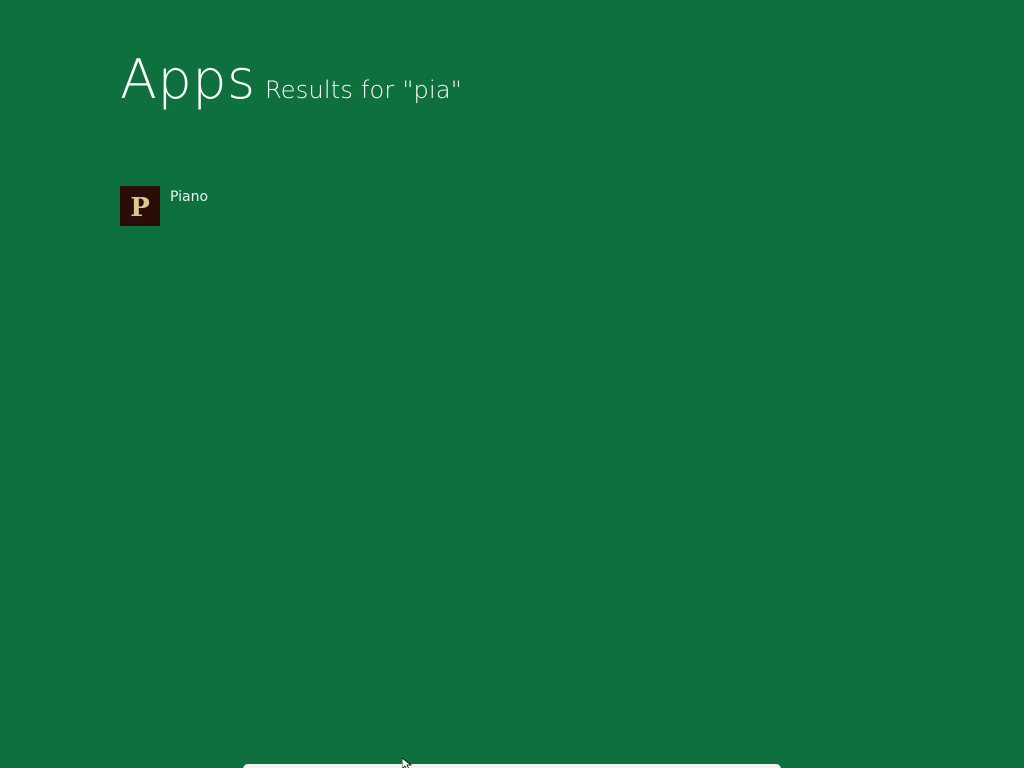  I want to click on piano-app-icon-letter: P, so click(140, 208).